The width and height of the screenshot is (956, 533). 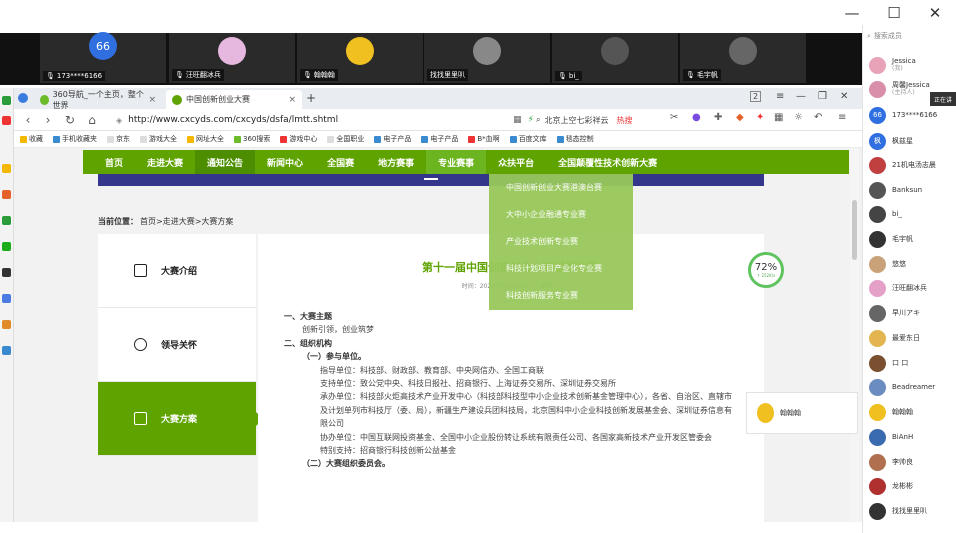 I want to click on participant-row: BiAnH, so click(x=891, y=437).